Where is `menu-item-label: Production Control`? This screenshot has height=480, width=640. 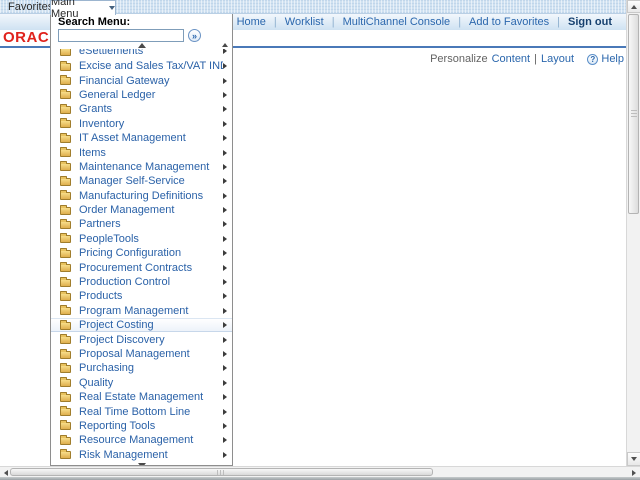 menu-item-label: Production Control is located at coordinates (125, 282).